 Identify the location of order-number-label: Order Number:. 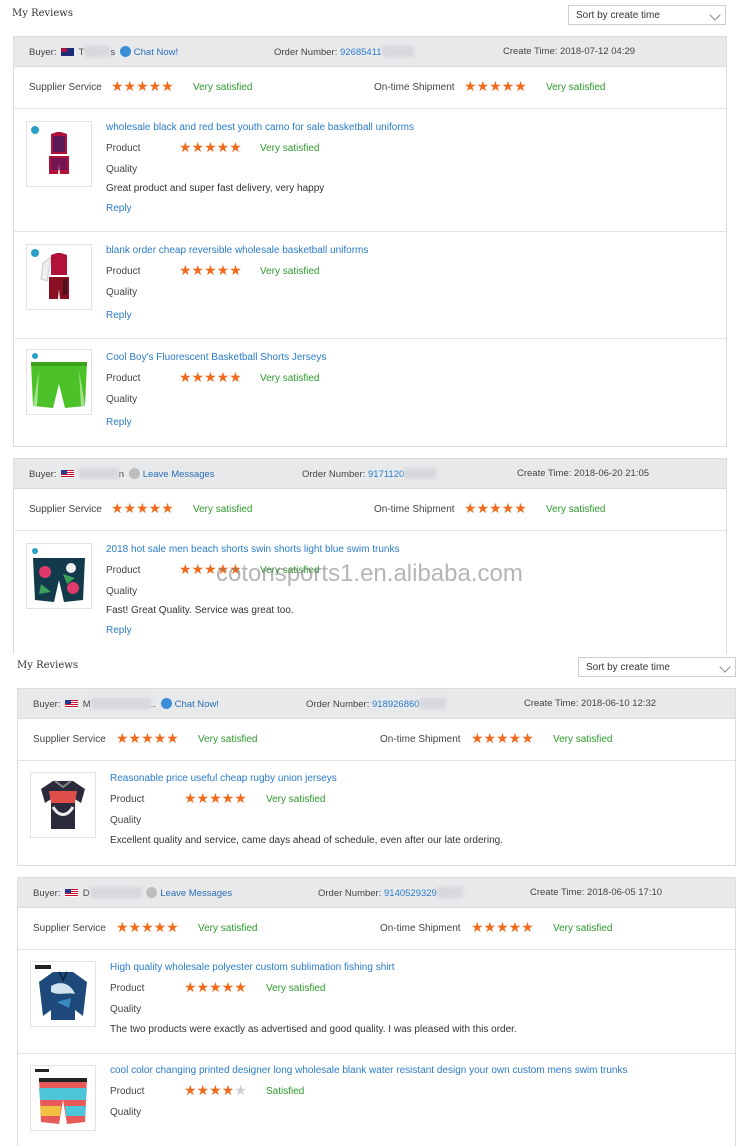
(334, 474).